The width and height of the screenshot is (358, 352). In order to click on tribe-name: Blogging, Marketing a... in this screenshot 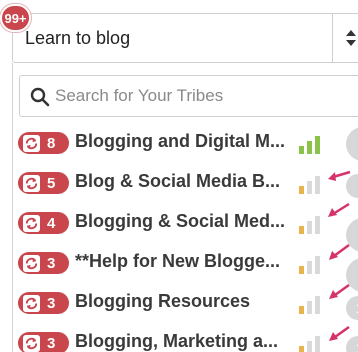, I will do `click(177, 341)`.